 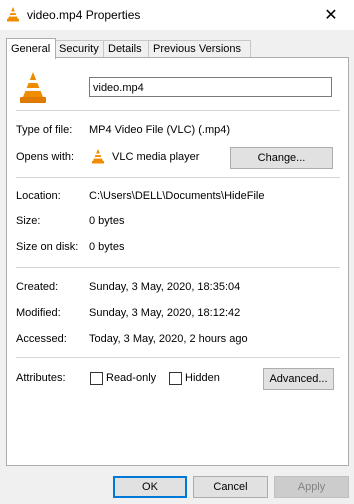 I want to click on close-button: ✕, so click(x=331, y=15).